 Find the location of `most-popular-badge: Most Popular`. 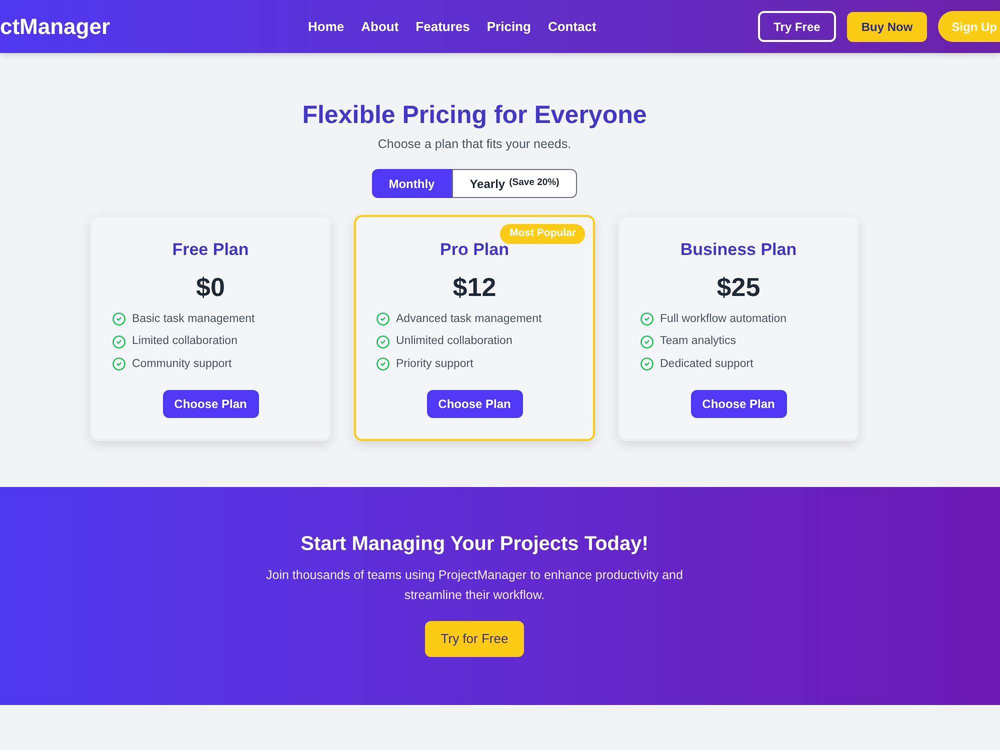

most-popular-badge: Most Popular is located at coordinates (542, 234).